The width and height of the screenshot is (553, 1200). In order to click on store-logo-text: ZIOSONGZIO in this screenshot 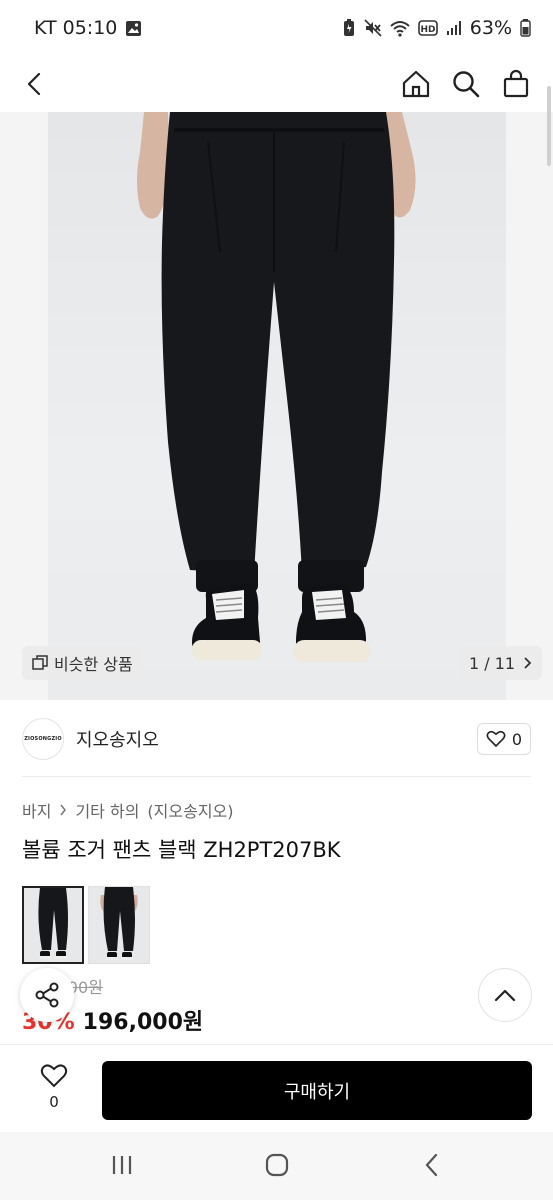, I will do `click(43, 739)`.